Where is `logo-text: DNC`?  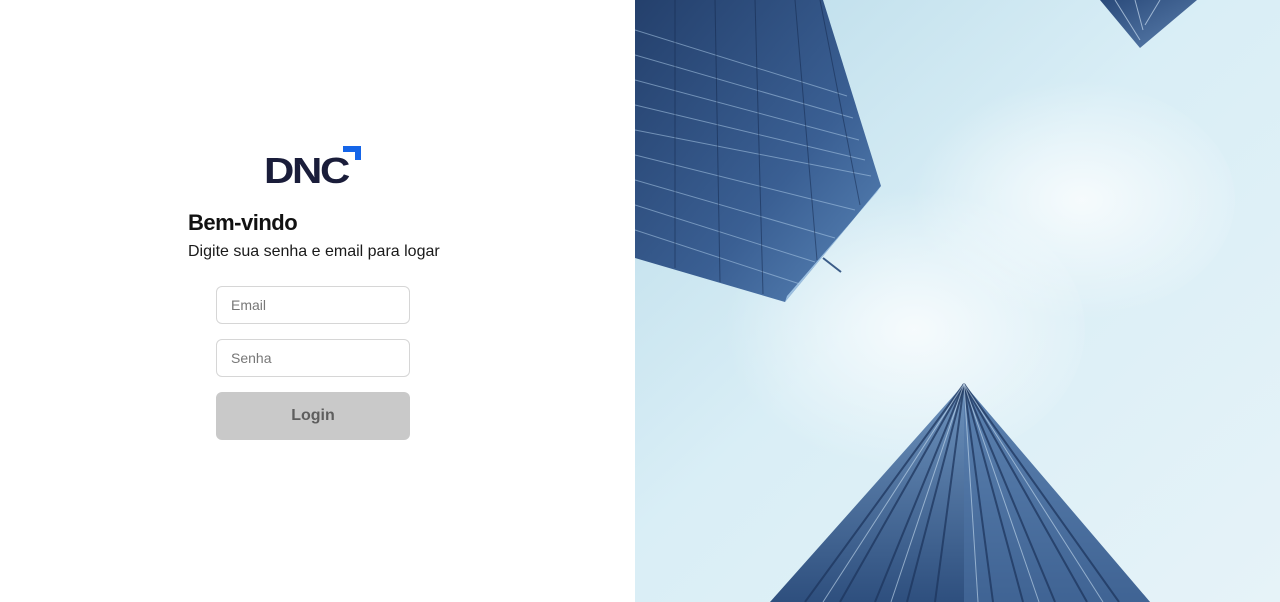 logo-text: DNC is located at coordinates (307, 169).